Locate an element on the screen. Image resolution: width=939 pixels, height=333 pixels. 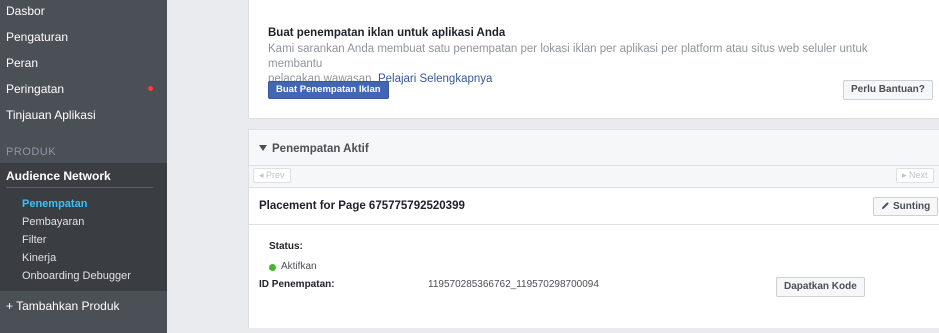
status-active-dot-icon is located at coordinates (272, 267).